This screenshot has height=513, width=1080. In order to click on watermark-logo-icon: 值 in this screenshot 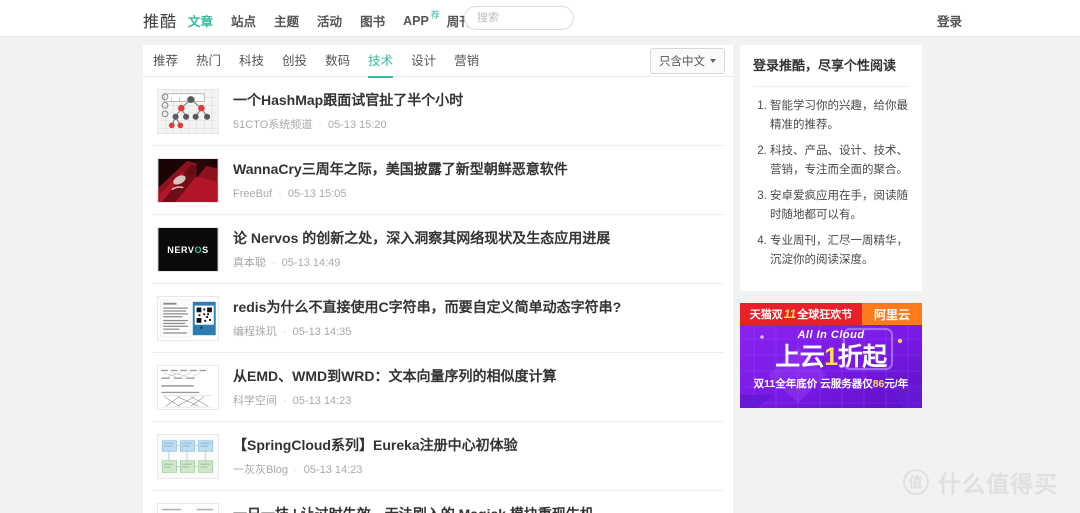, I will do `click(916, 482)`.